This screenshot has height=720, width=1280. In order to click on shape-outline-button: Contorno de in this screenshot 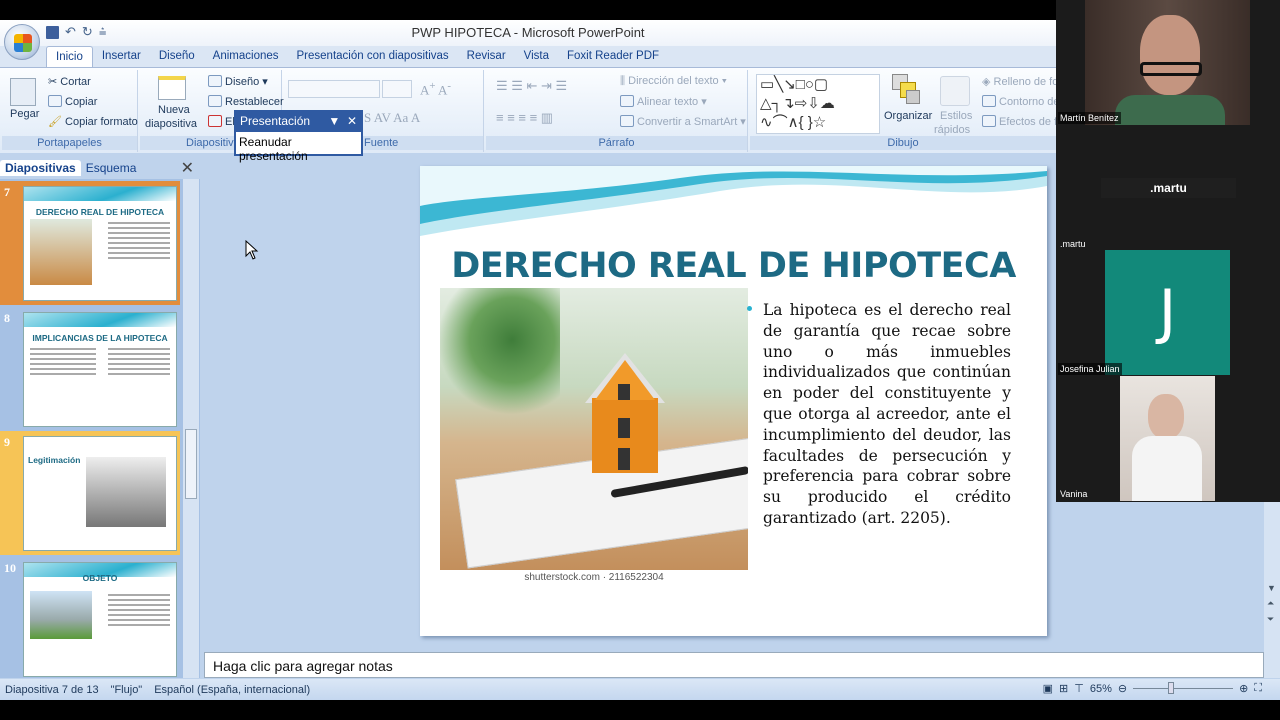, I will do `click(1021, 101)`.